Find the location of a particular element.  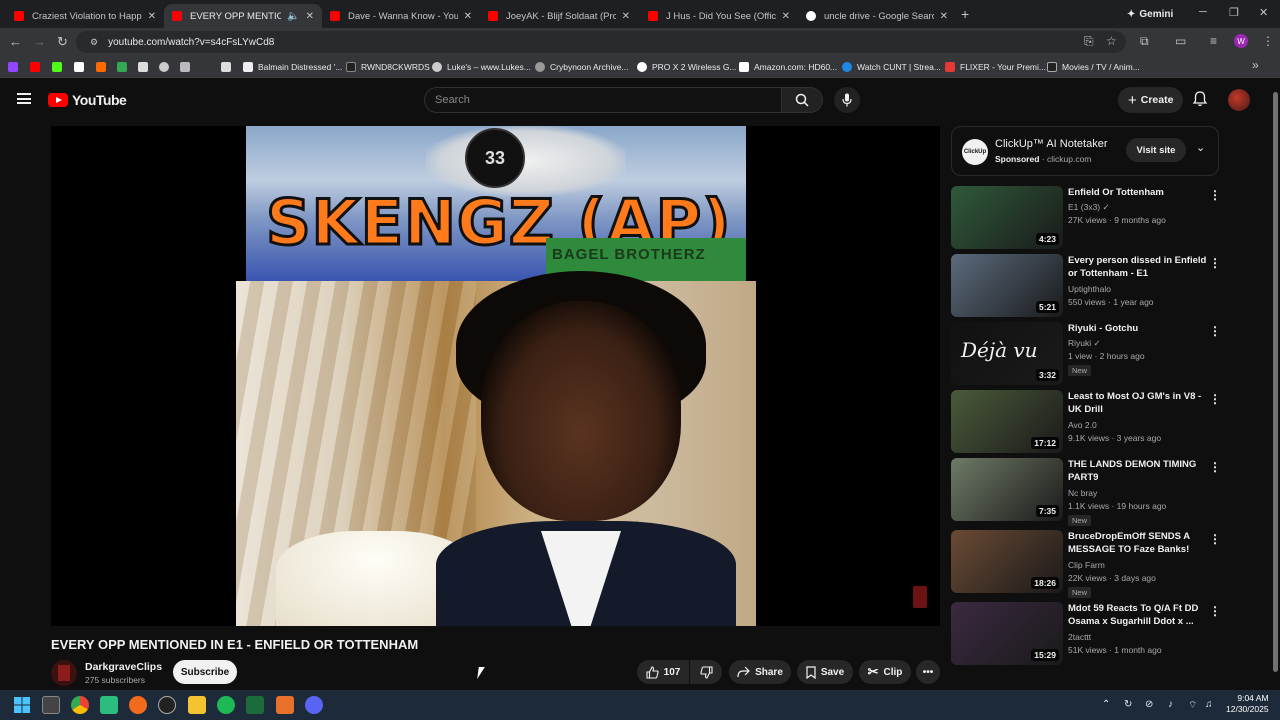

gemini-button: ✦ Gemini is located at coordinates (1150, 14).